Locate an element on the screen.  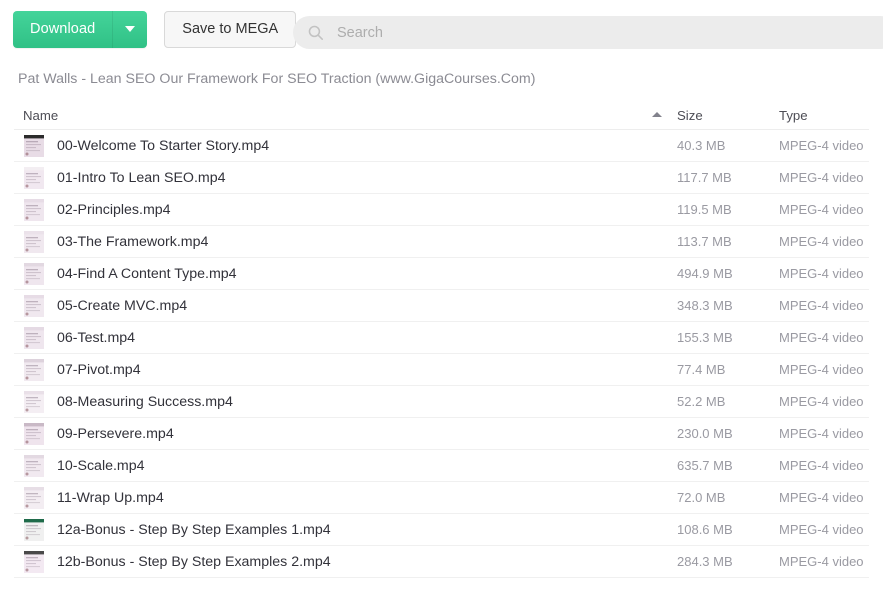
search-input is located at coordinates (610, 32).